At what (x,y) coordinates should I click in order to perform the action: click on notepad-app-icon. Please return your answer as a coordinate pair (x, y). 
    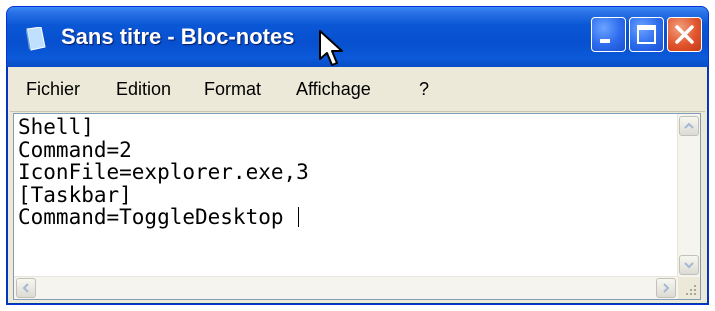
    Looking at the image, I should click on (36, 39).